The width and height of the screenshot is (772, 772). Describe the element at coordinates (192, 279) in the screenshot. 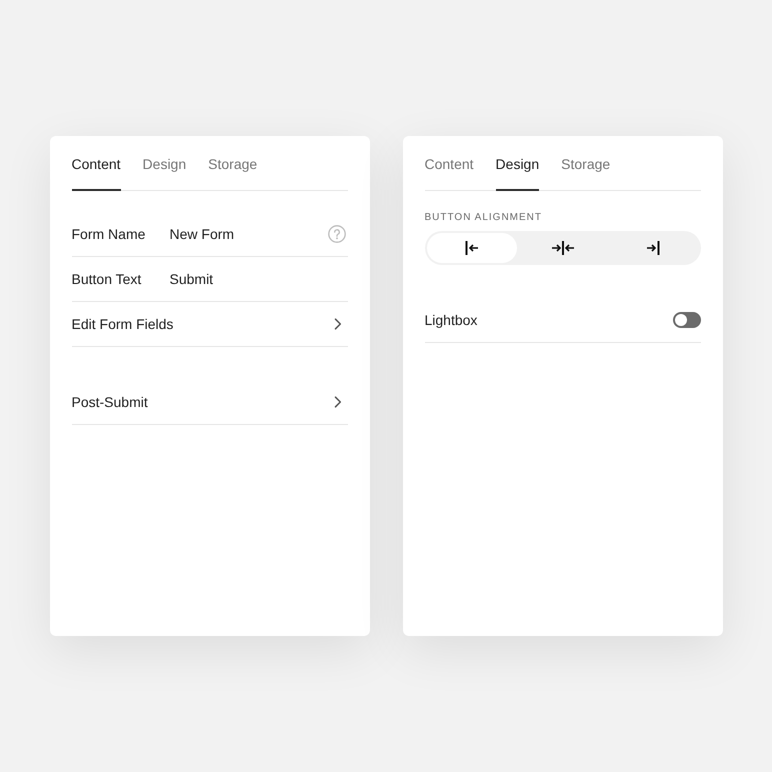

I see `field-value: Submit` at that location.